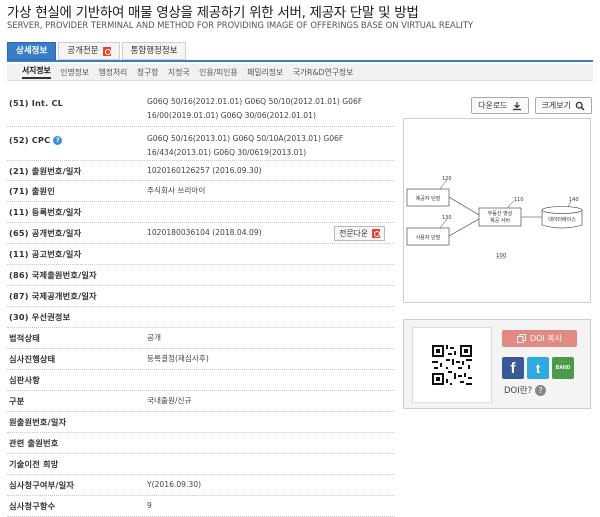 This screenshot has width=600, height=517. What do you see at coordinates (179, 72) in the screenshot?
I see `subtab-designated-states: 지정국` at bounding box center [179, 72].